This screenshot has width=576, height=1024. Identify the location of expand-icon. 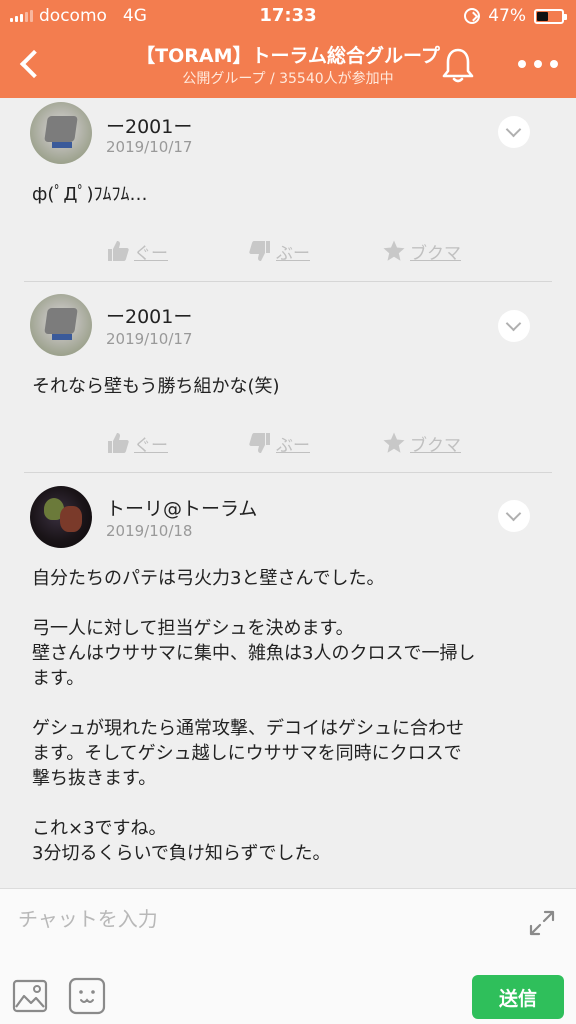
(542, 923).